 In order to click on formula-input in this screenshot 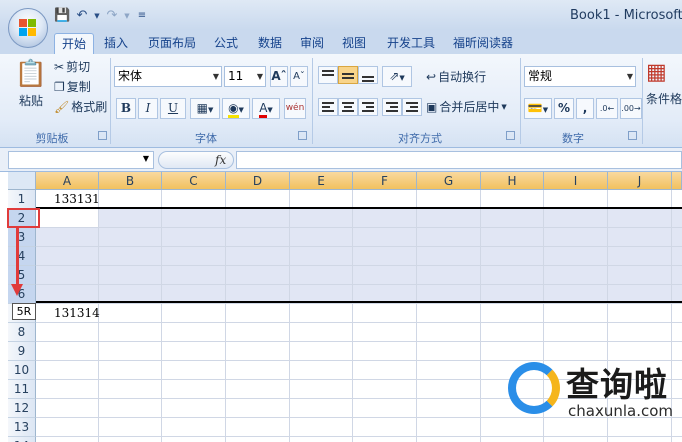, I will do `click(459, 160)`.